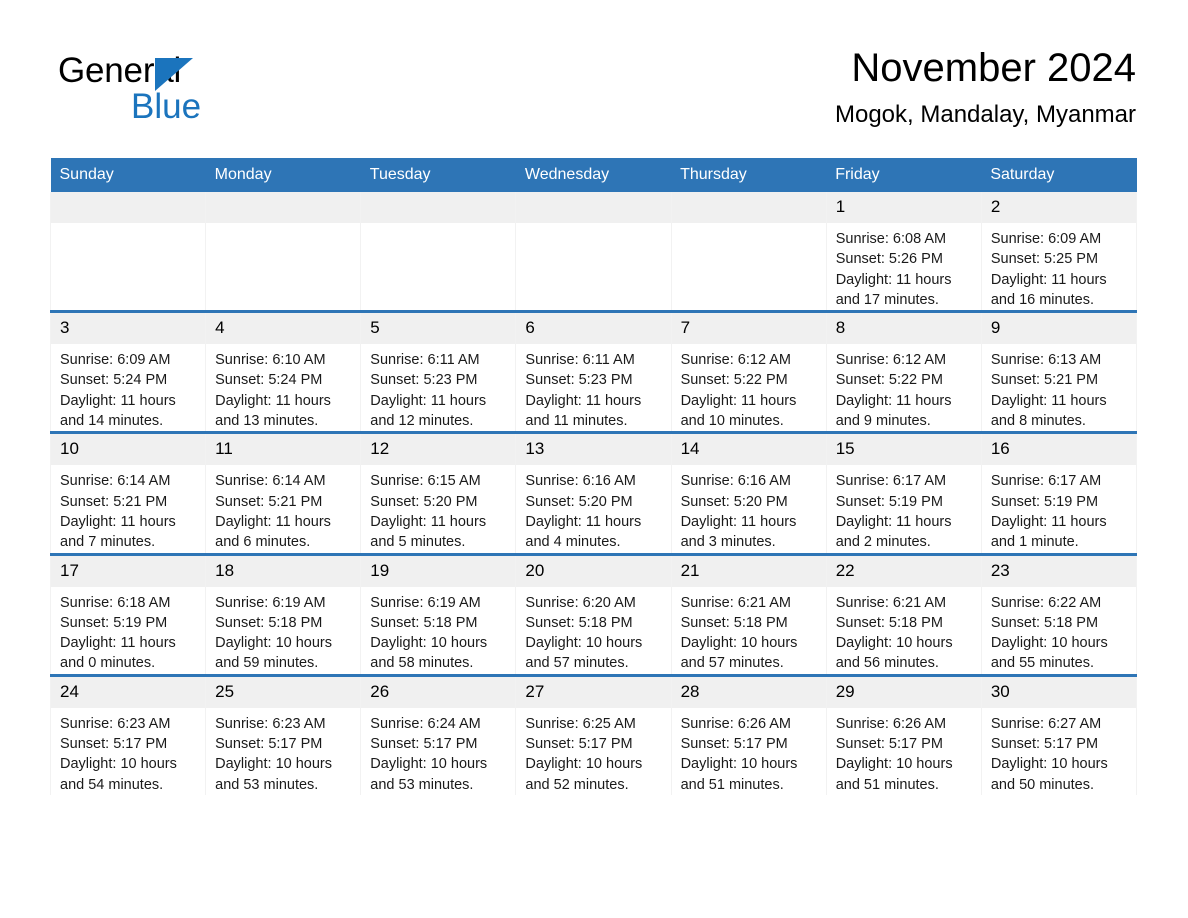 The image size is (1188, 918). I want to click on day-number: 21, so click(748, 571).